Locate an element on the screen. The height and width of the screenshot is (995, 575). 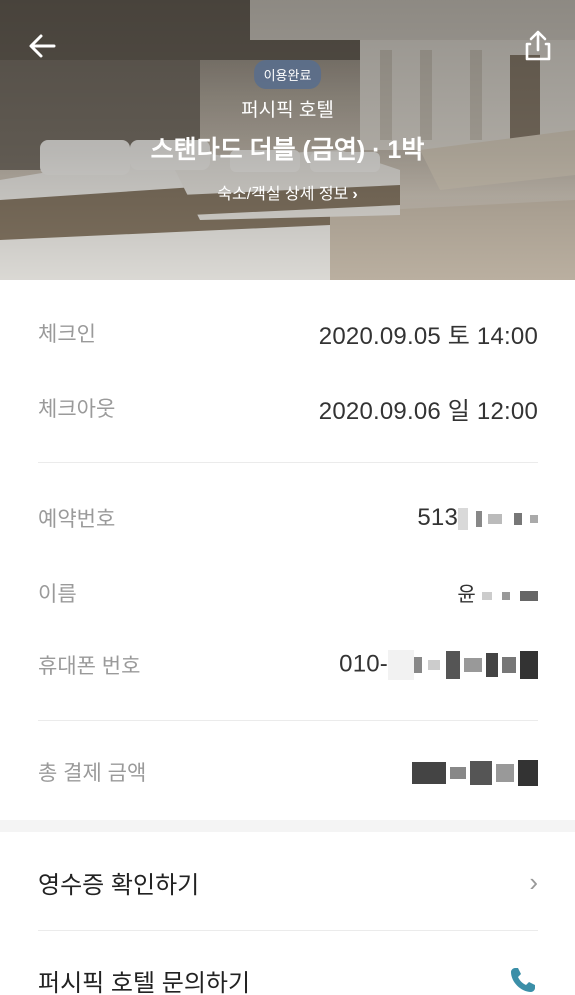
checkout-label: 체크아웃 is located at coordinates (77, 409).